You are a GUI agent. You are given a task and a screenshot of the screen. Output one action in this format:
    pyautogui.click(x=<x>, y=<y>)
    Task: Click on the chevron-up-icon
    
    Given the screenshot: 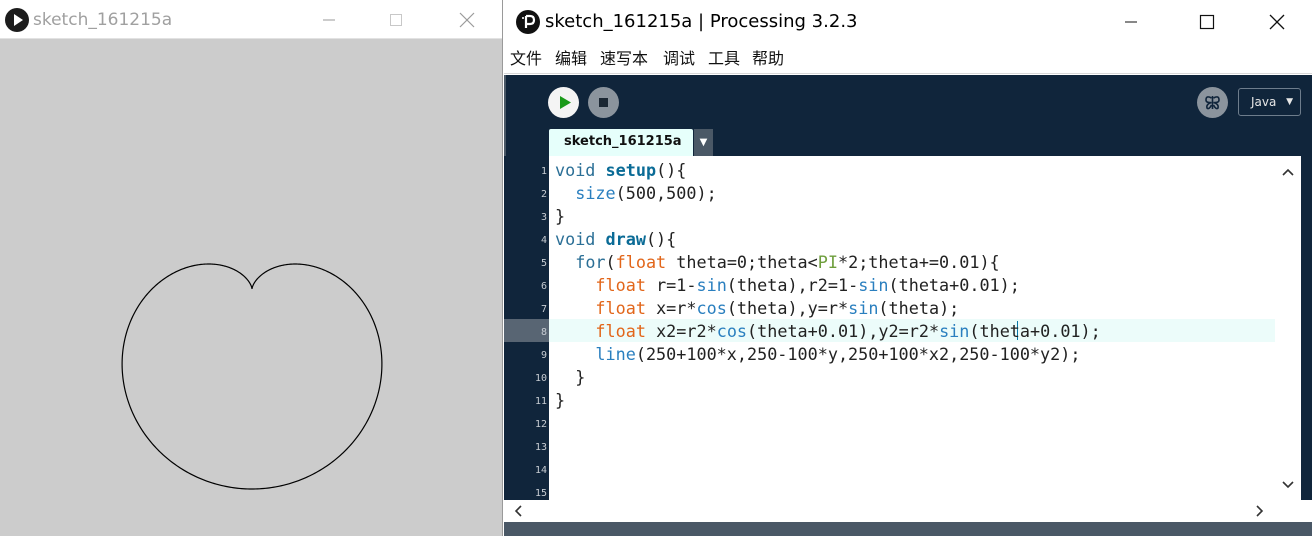 What is the action you would take?
    pyautogui.click(x=1288, y=172)
    